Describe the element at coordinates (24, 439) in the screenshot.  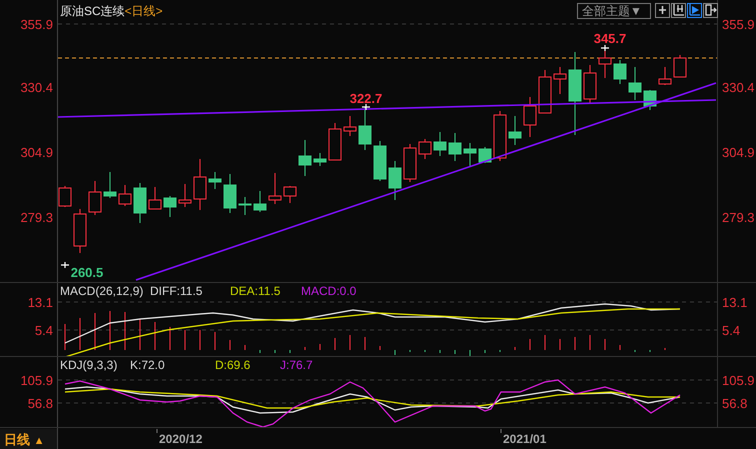
I see `period-button: 日线 ▲` at that location.